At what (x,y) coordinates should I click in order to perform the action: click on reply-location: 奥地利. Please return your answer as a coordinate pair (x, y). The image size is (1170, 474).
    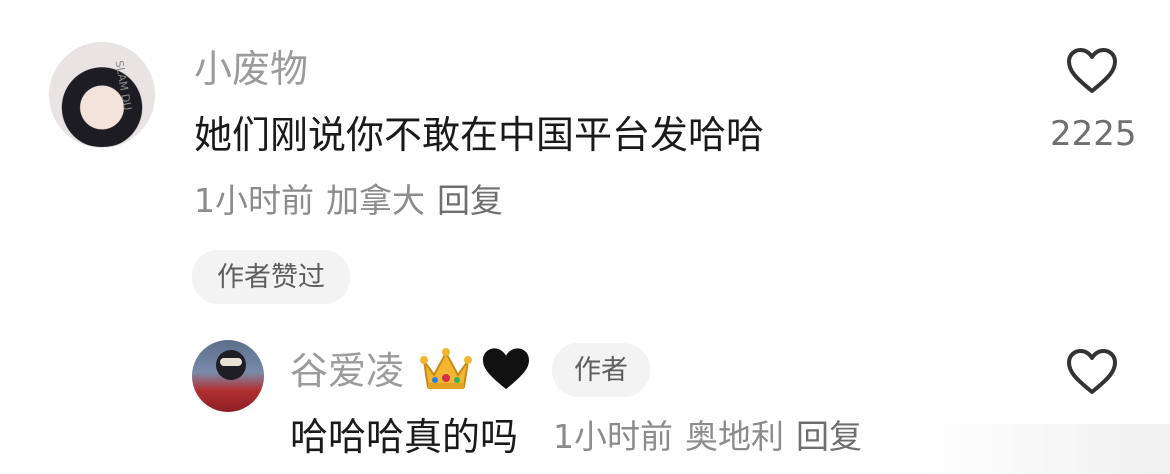
    Looking at the image, I should click on (734, 436).